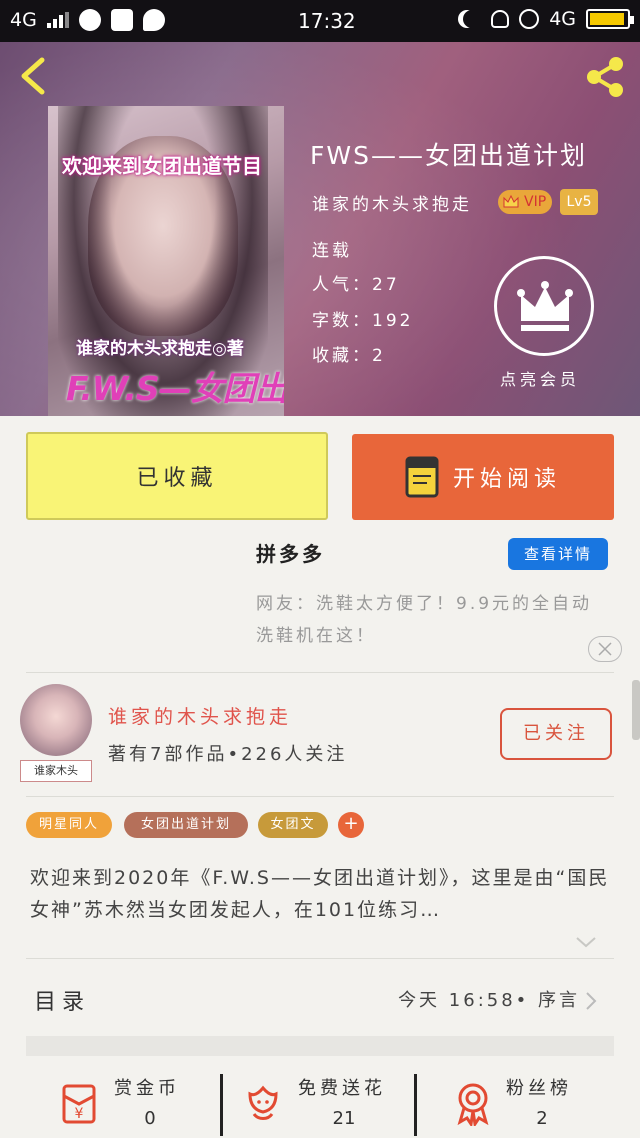 The width and height of the screenshot is (640, 1138). I want to click on popularity-row: 人气：27, so click(356, 282).